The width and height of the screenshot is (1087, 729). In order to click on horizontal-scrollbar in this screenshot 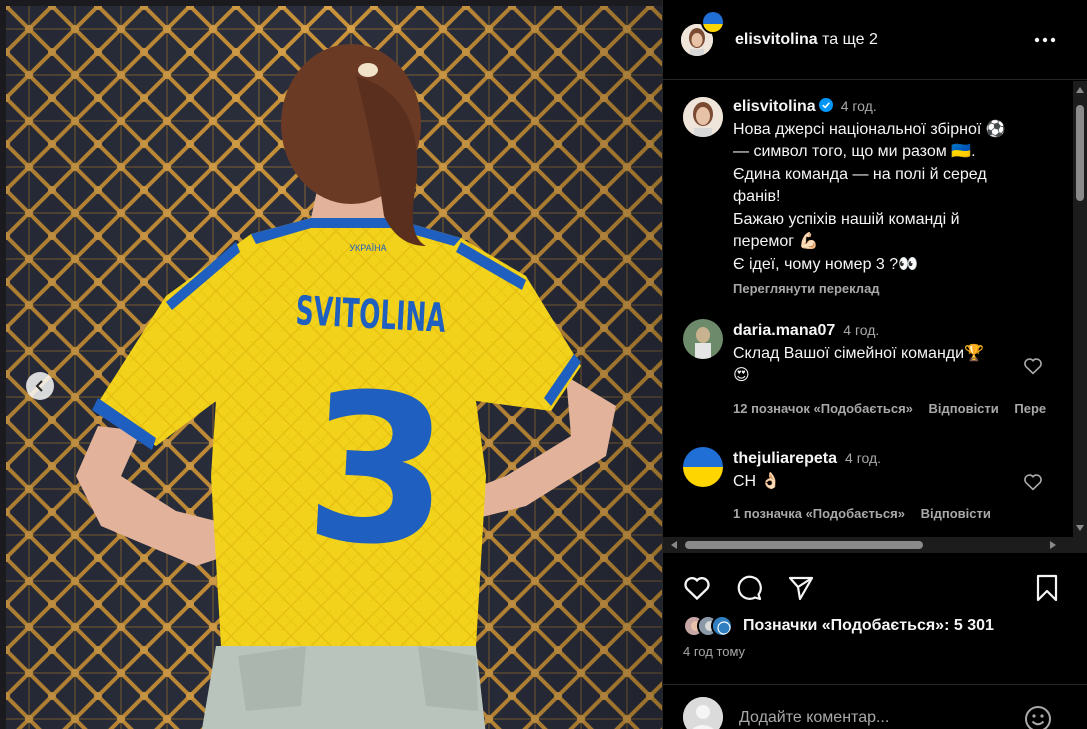, I will do `click(875, 545)`.